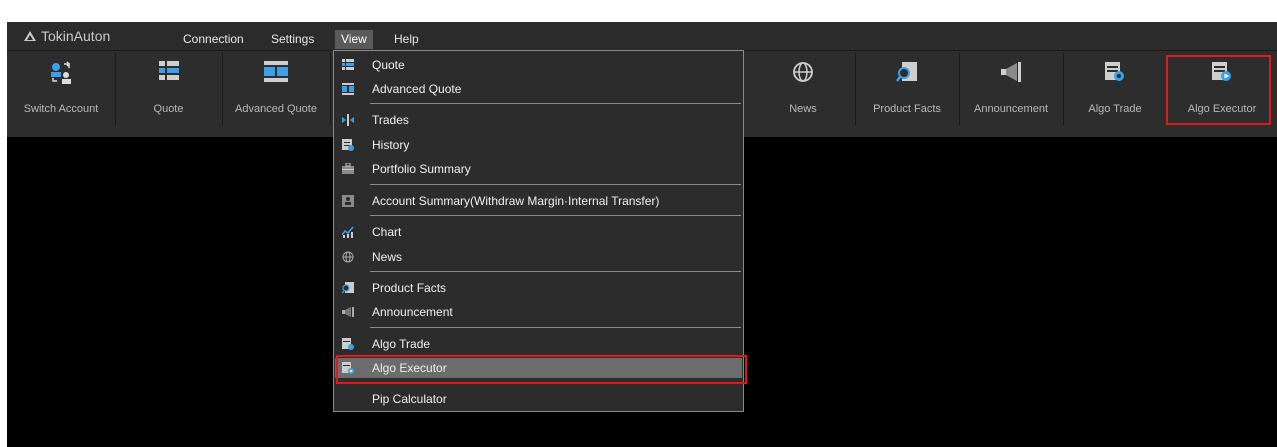  I want to click on account-summary-icon, so click(348, 201).